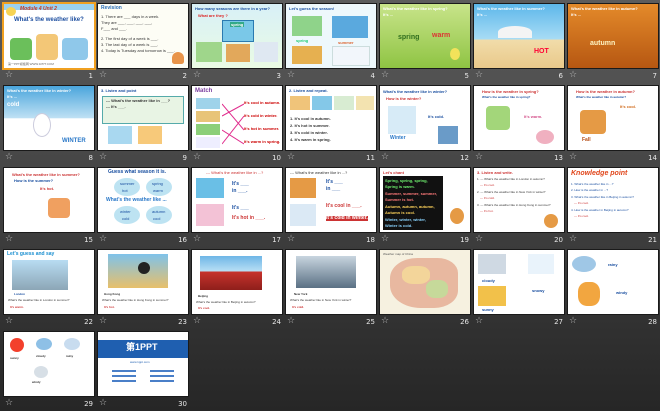  Describe the element at coordinates (464, 158) in the screenshot. I see `slide-number: 12` at that location.